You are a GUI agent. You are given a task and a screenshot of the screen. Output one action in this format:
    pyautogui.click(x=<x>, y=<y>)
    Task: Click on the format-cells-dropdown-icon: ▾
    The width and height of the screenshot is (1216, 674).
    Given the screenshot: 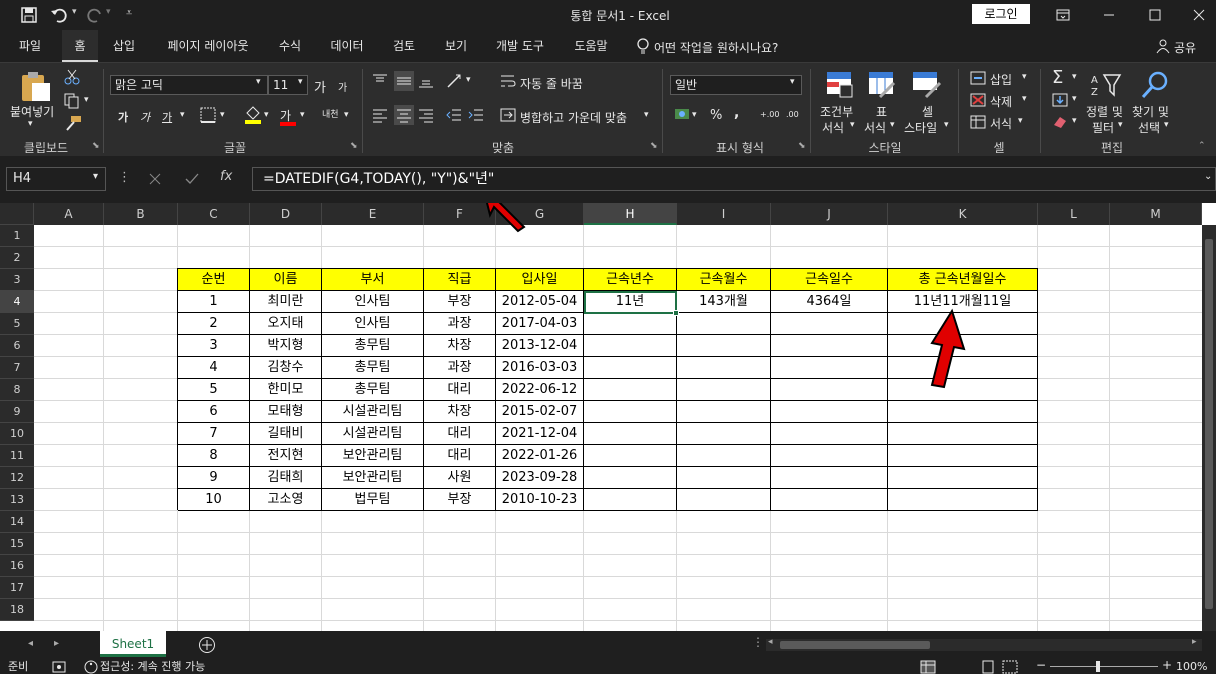 What is the action you would take?
    pyautogui.click(x=1020, y=121)
    